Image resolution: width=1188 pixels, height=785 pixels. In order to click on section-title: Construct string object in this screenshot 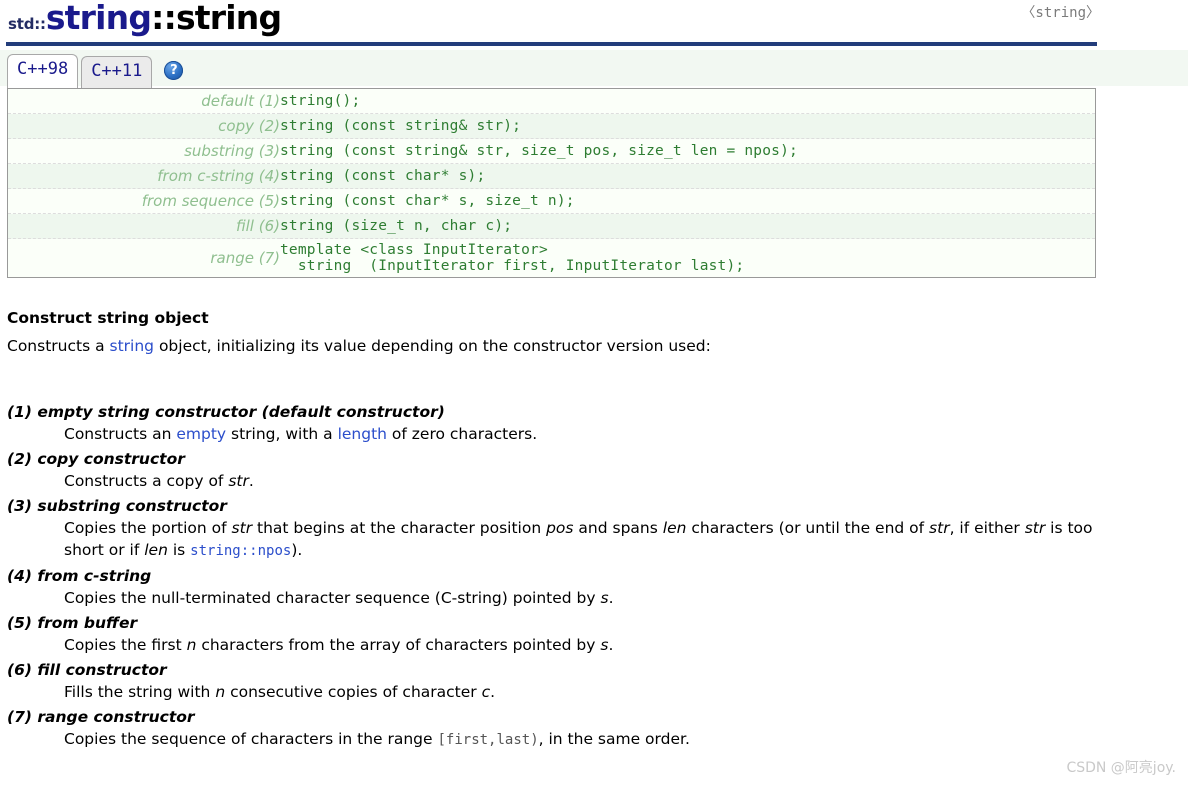, I will do `click(108, 318)`.